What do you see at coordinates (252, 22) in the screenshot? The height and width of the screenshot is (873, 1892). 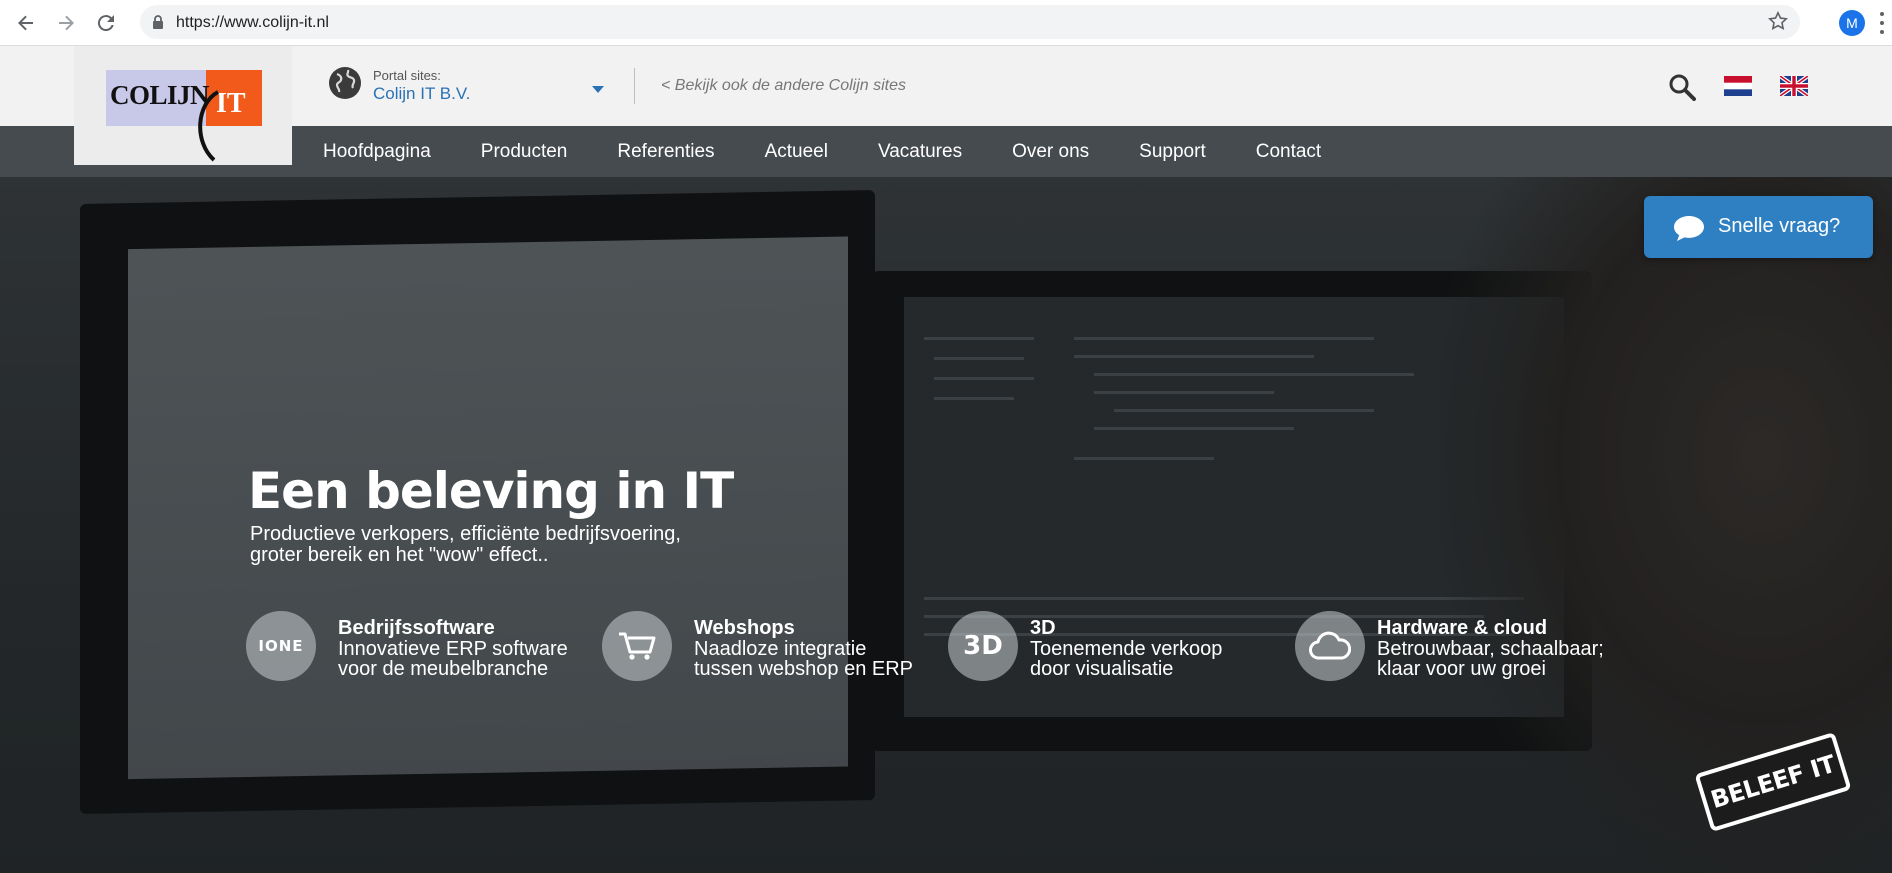 I see `url-text: https://www.colijn-it.nl` at bounding box center [252, 22].